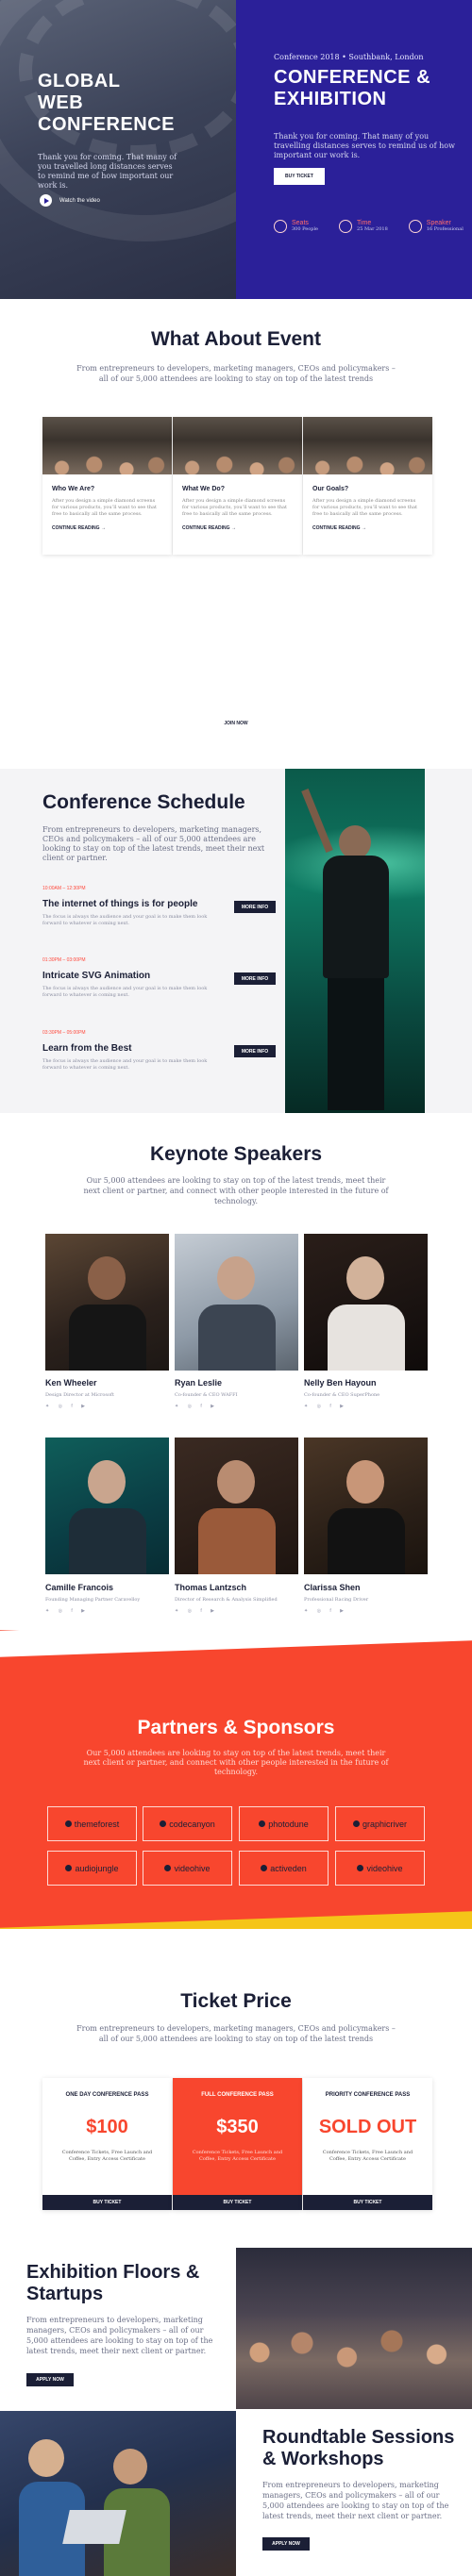 Image resolution: width=472 pixels, height=2576 pixels. Describe the element at coordinates (203, 489) in the screenshot. I see `card-title: What We Do?` at that location.